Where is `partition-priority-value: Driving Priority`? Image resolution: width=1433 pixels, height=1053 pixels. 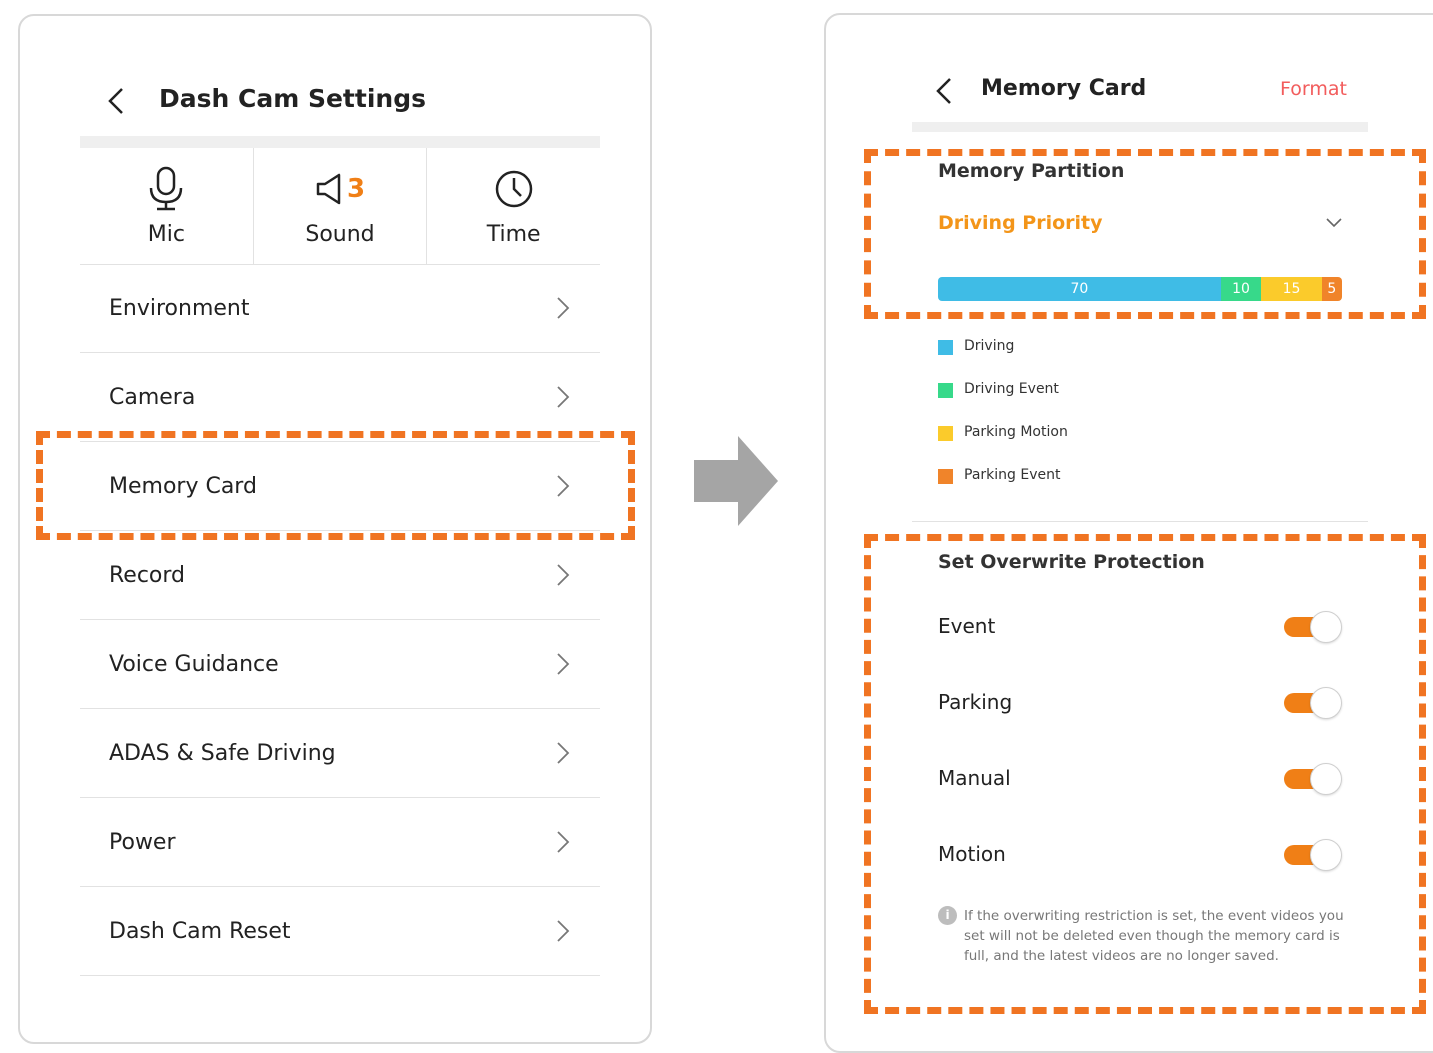
partition-priority-value: Driving Priority is located at coordinates (1020, 223).